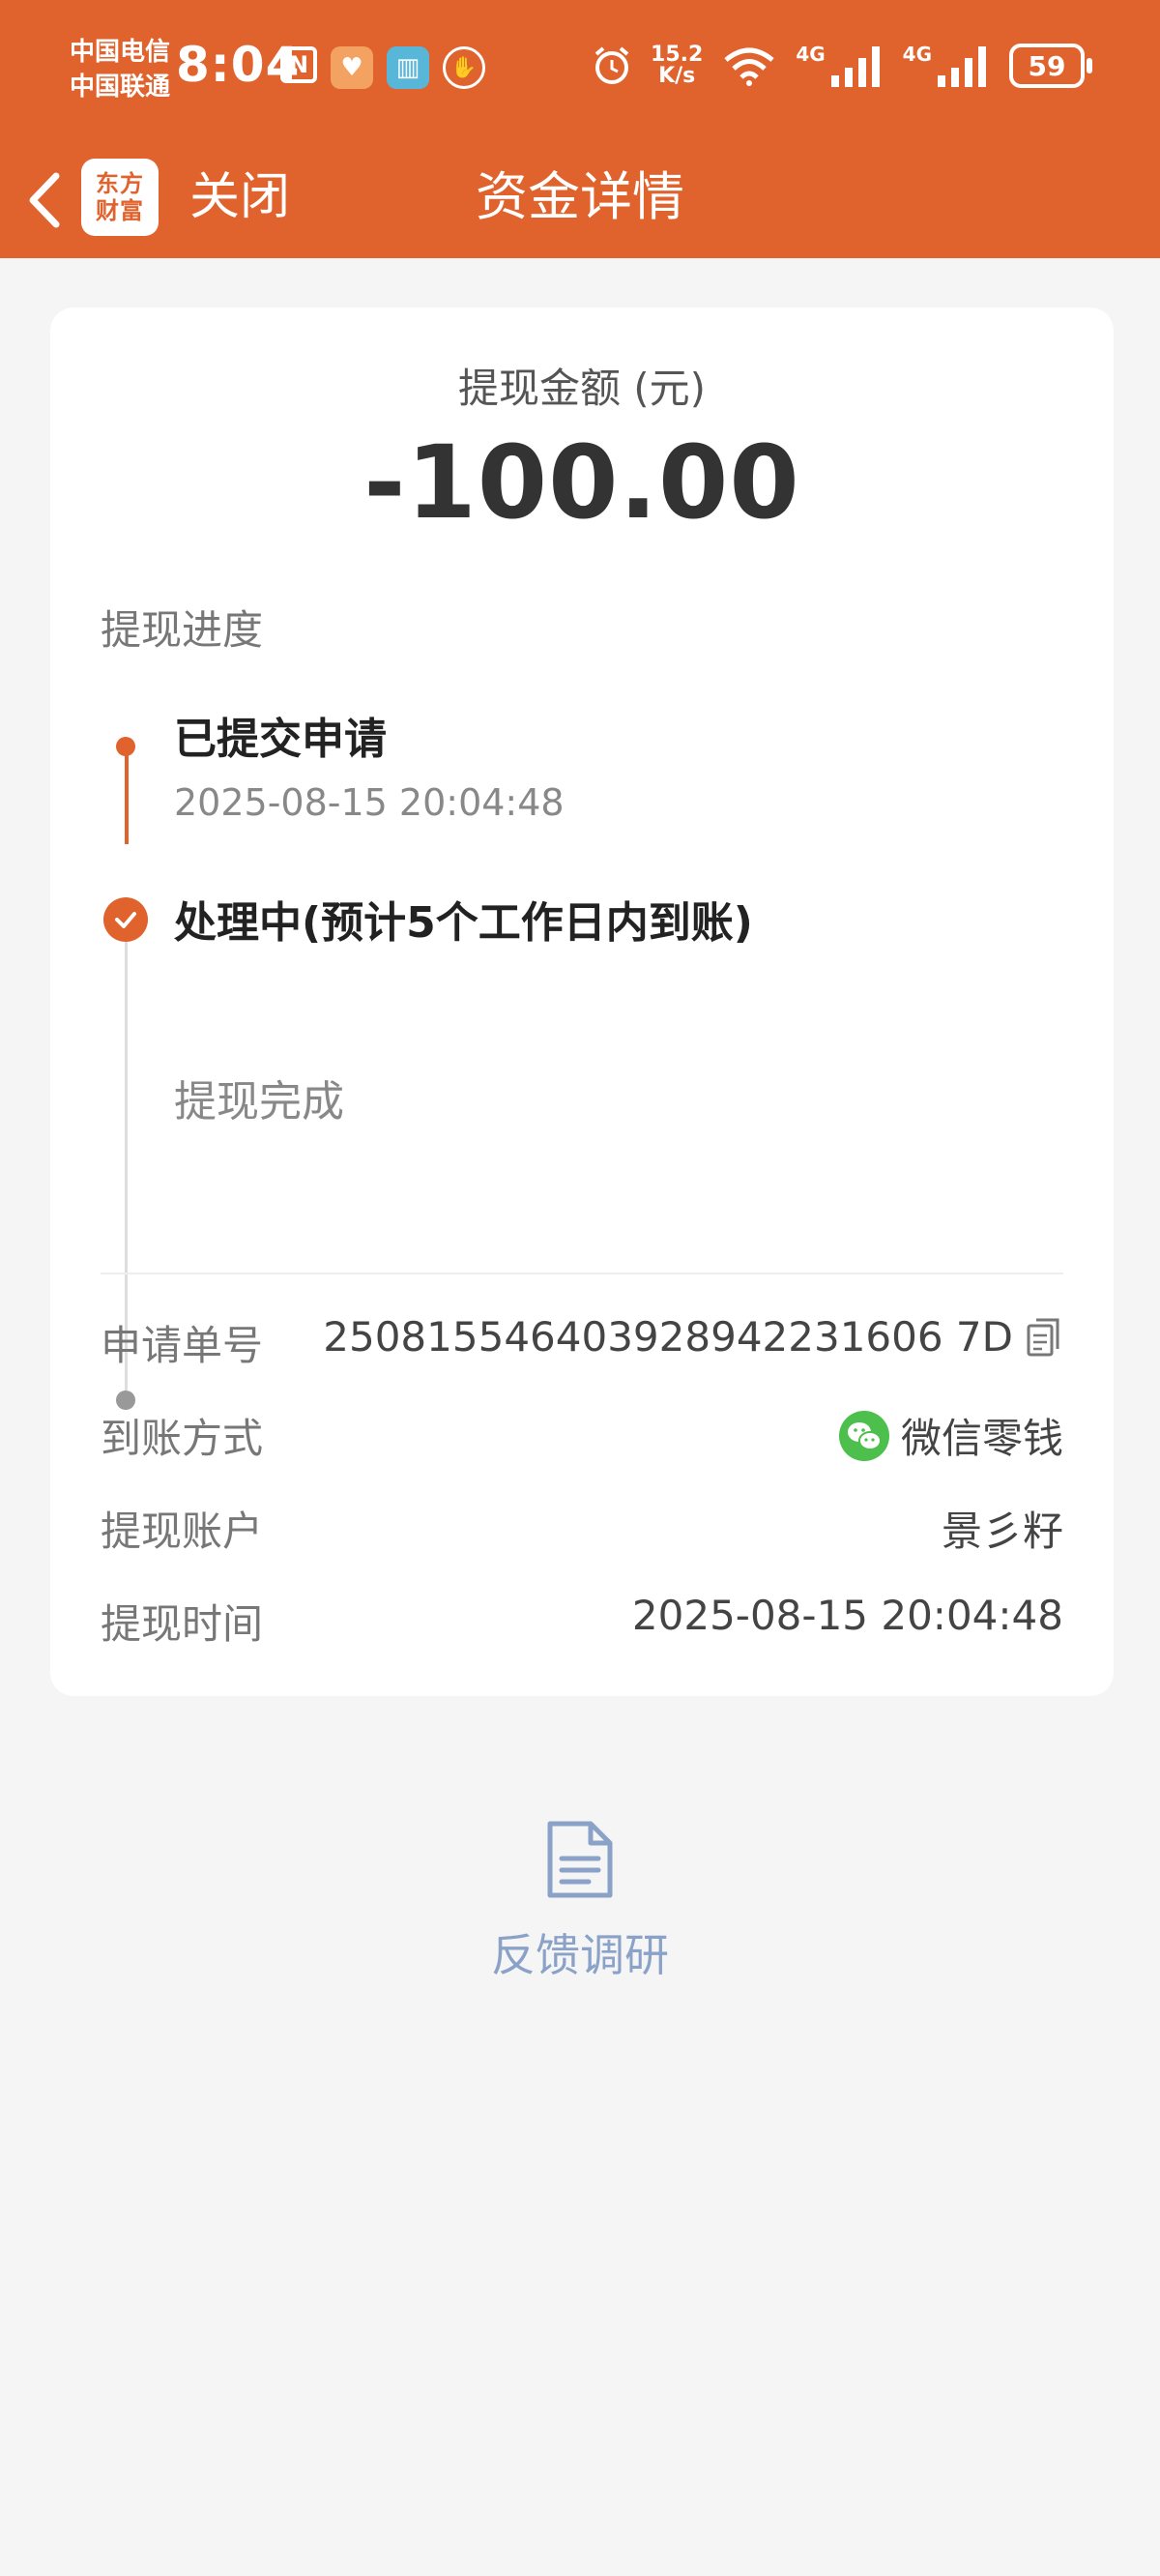  I want to click on withdraw-time-label: 提现时间, so click(182, 1624).